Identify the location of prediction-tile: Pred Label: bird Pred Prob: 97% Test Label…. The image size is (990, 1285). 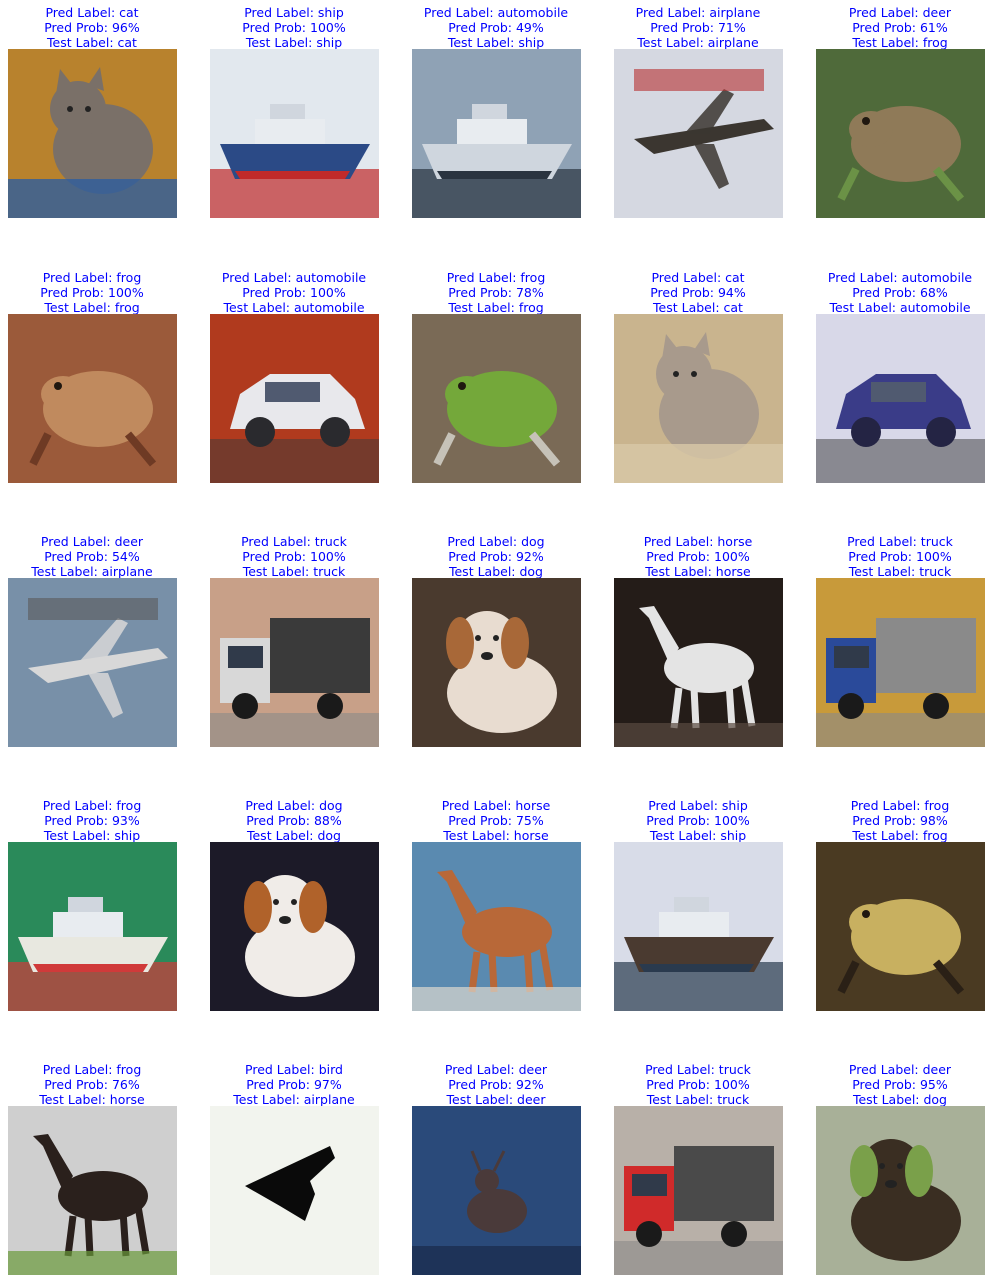
(294, 1169).